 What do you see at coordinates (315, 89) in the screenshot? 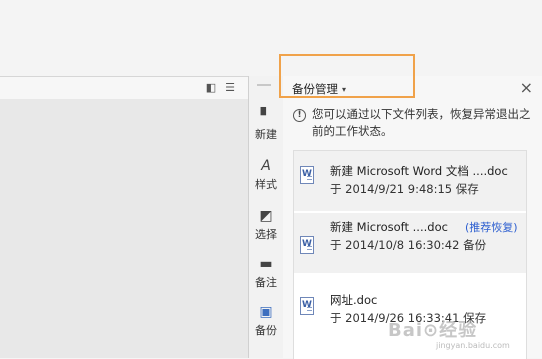
I see `panel-title: 备份管理` at bounding box center [315, 89].